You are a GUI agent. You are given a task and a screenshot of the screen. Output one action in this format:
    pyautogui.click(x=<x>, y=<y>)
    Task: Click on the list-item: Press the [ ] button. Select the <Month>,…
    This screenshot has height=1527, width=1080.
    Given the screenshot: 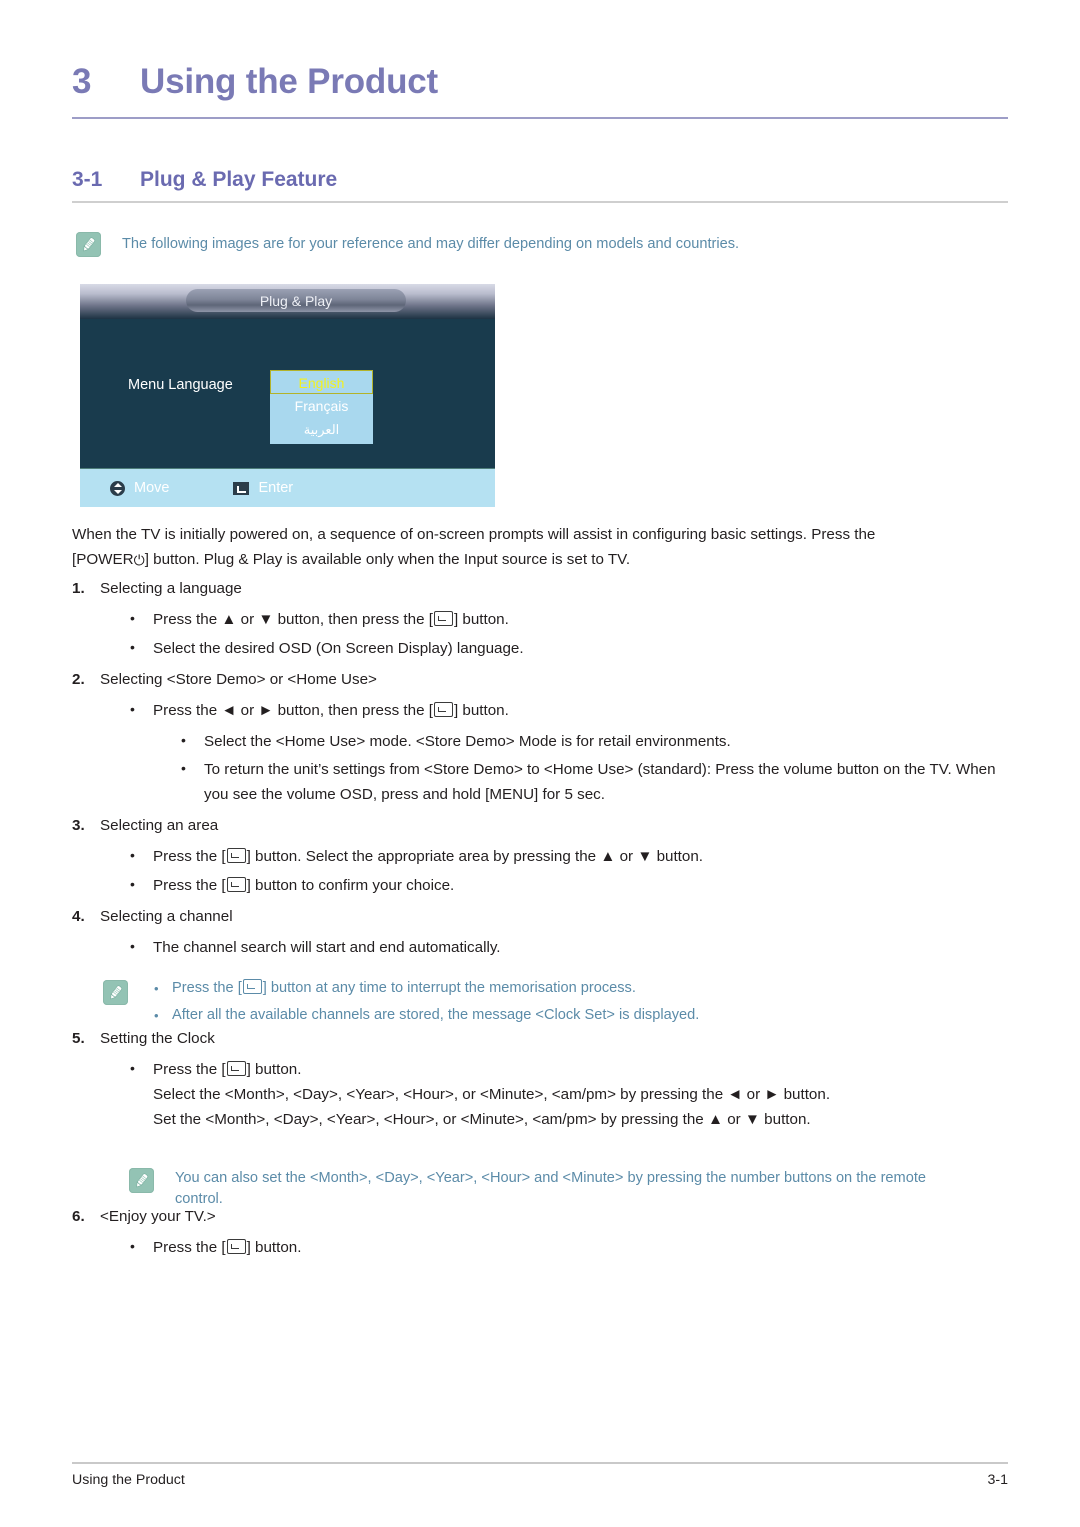 What is the action you would take?
    pyautogui.click(x=567, y=1094)
    